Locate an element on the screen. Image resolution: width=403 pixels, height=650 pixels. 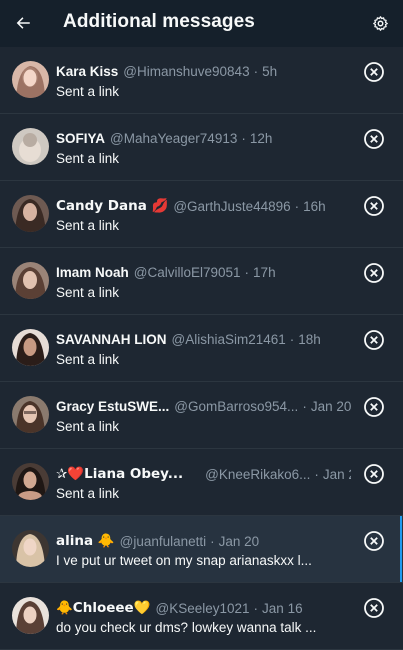
settings-button is located at coordinates (380, 23).